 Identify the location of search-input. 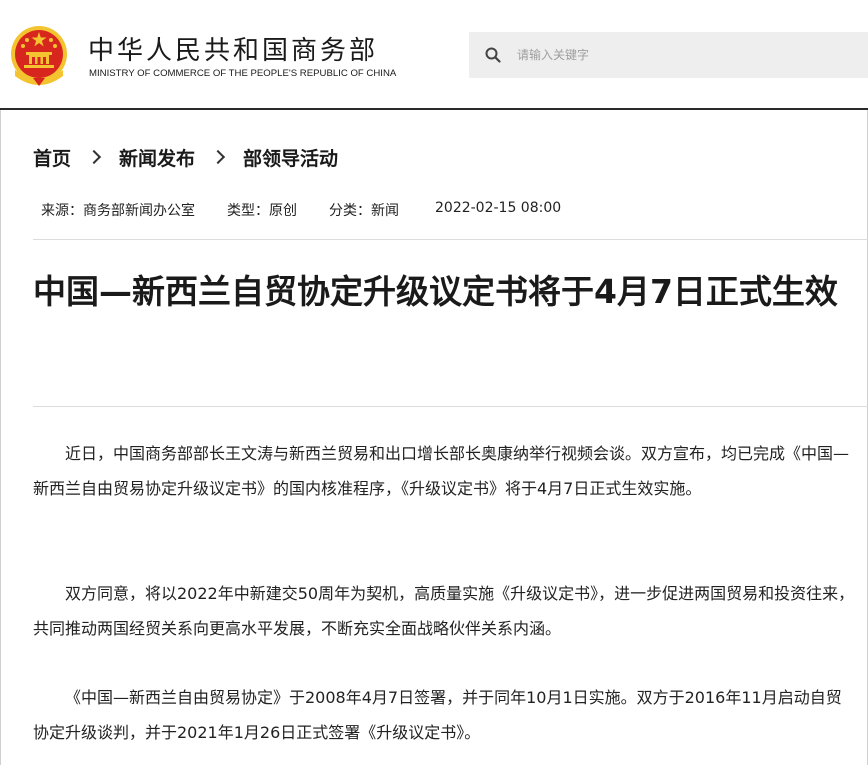
(687, 55).